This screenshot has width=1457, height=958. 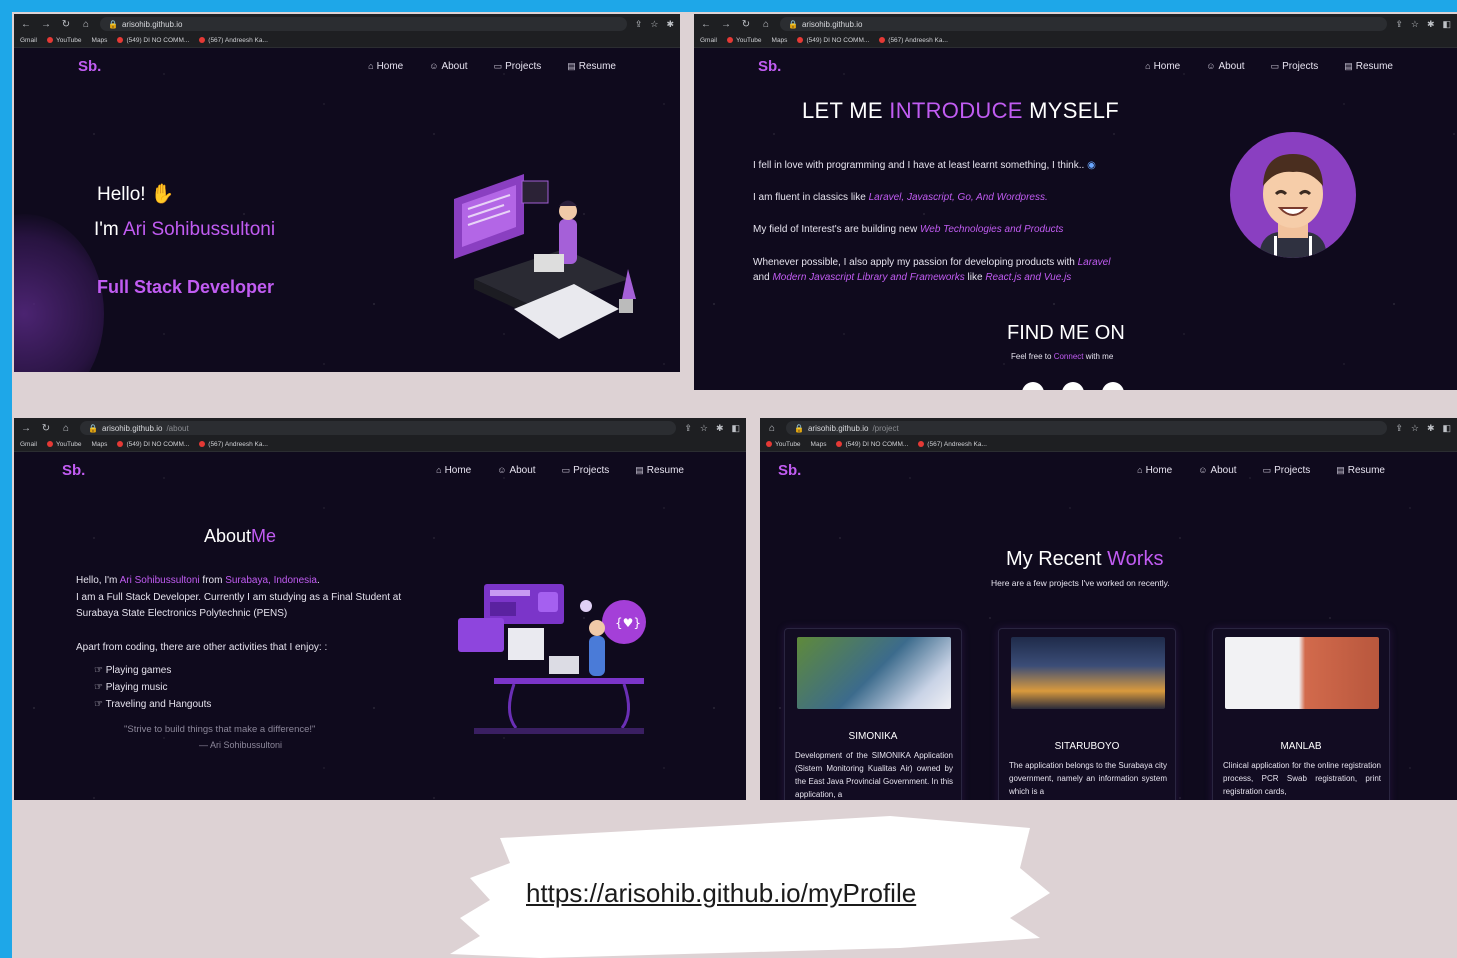 I want to click on paragraph-text: like, so click(x=975, y=277).